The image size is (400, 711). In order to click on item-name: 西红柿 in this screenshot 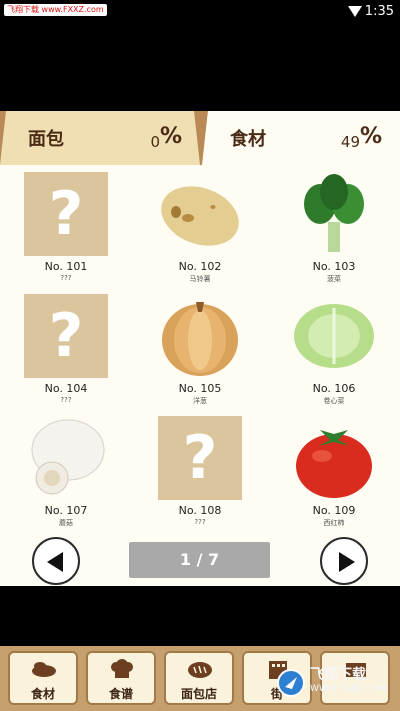, I will do `click(334, 523)`.